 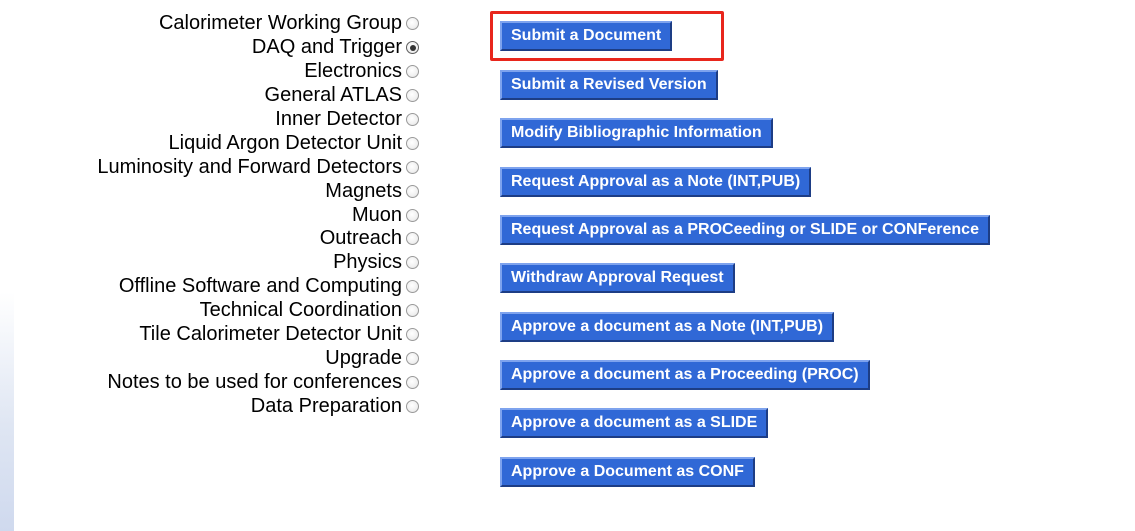 What do you see at coordinates (636, 133) in the screenshot?
I see `modify-bibliographic-information-button: Modify Bibliographic Information` at bounding box center [636, 133].